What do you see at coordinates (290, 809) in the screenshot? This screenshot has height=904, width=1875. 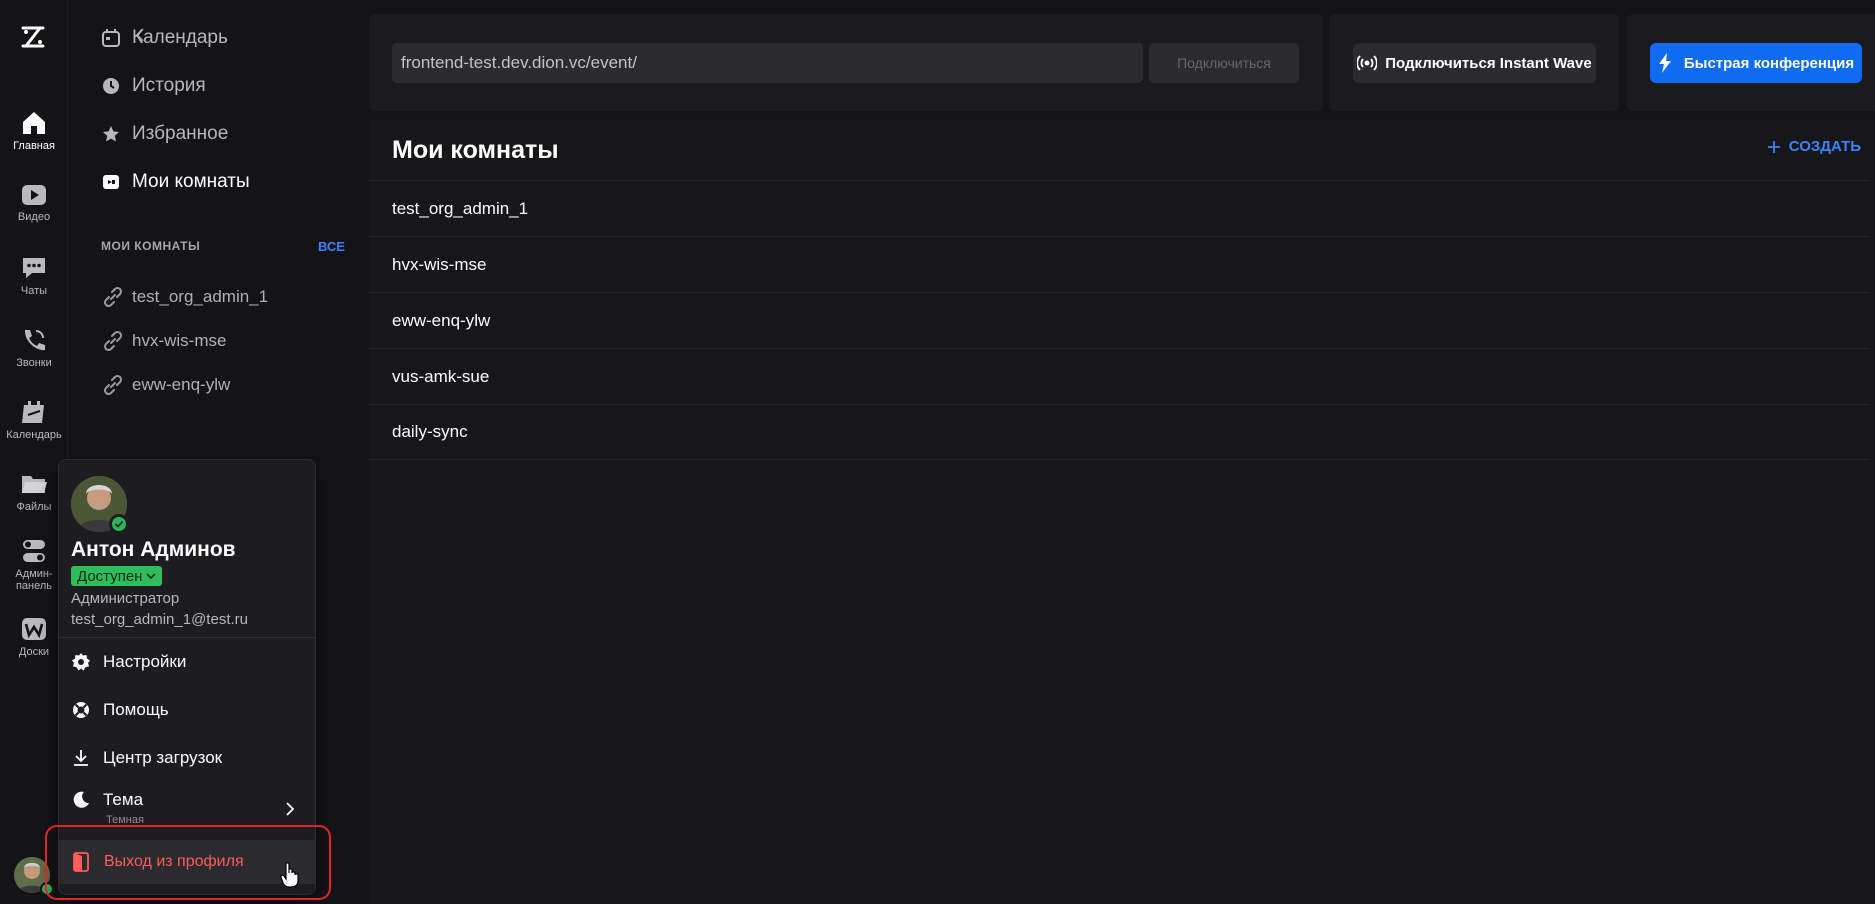 I see `chevron-right-icon` at bounding box center [290, 809].